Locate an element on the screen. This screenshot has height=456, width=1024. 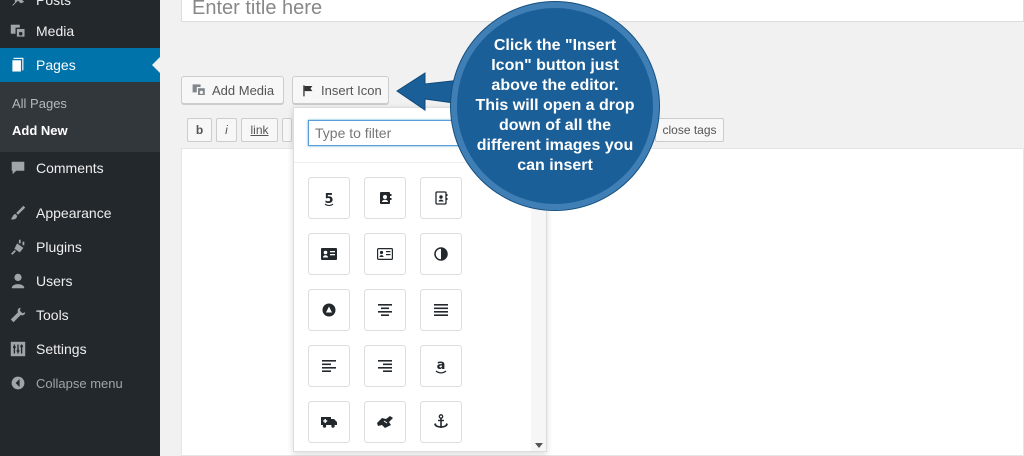
wrench-icon is located at coordinates (18, 315).